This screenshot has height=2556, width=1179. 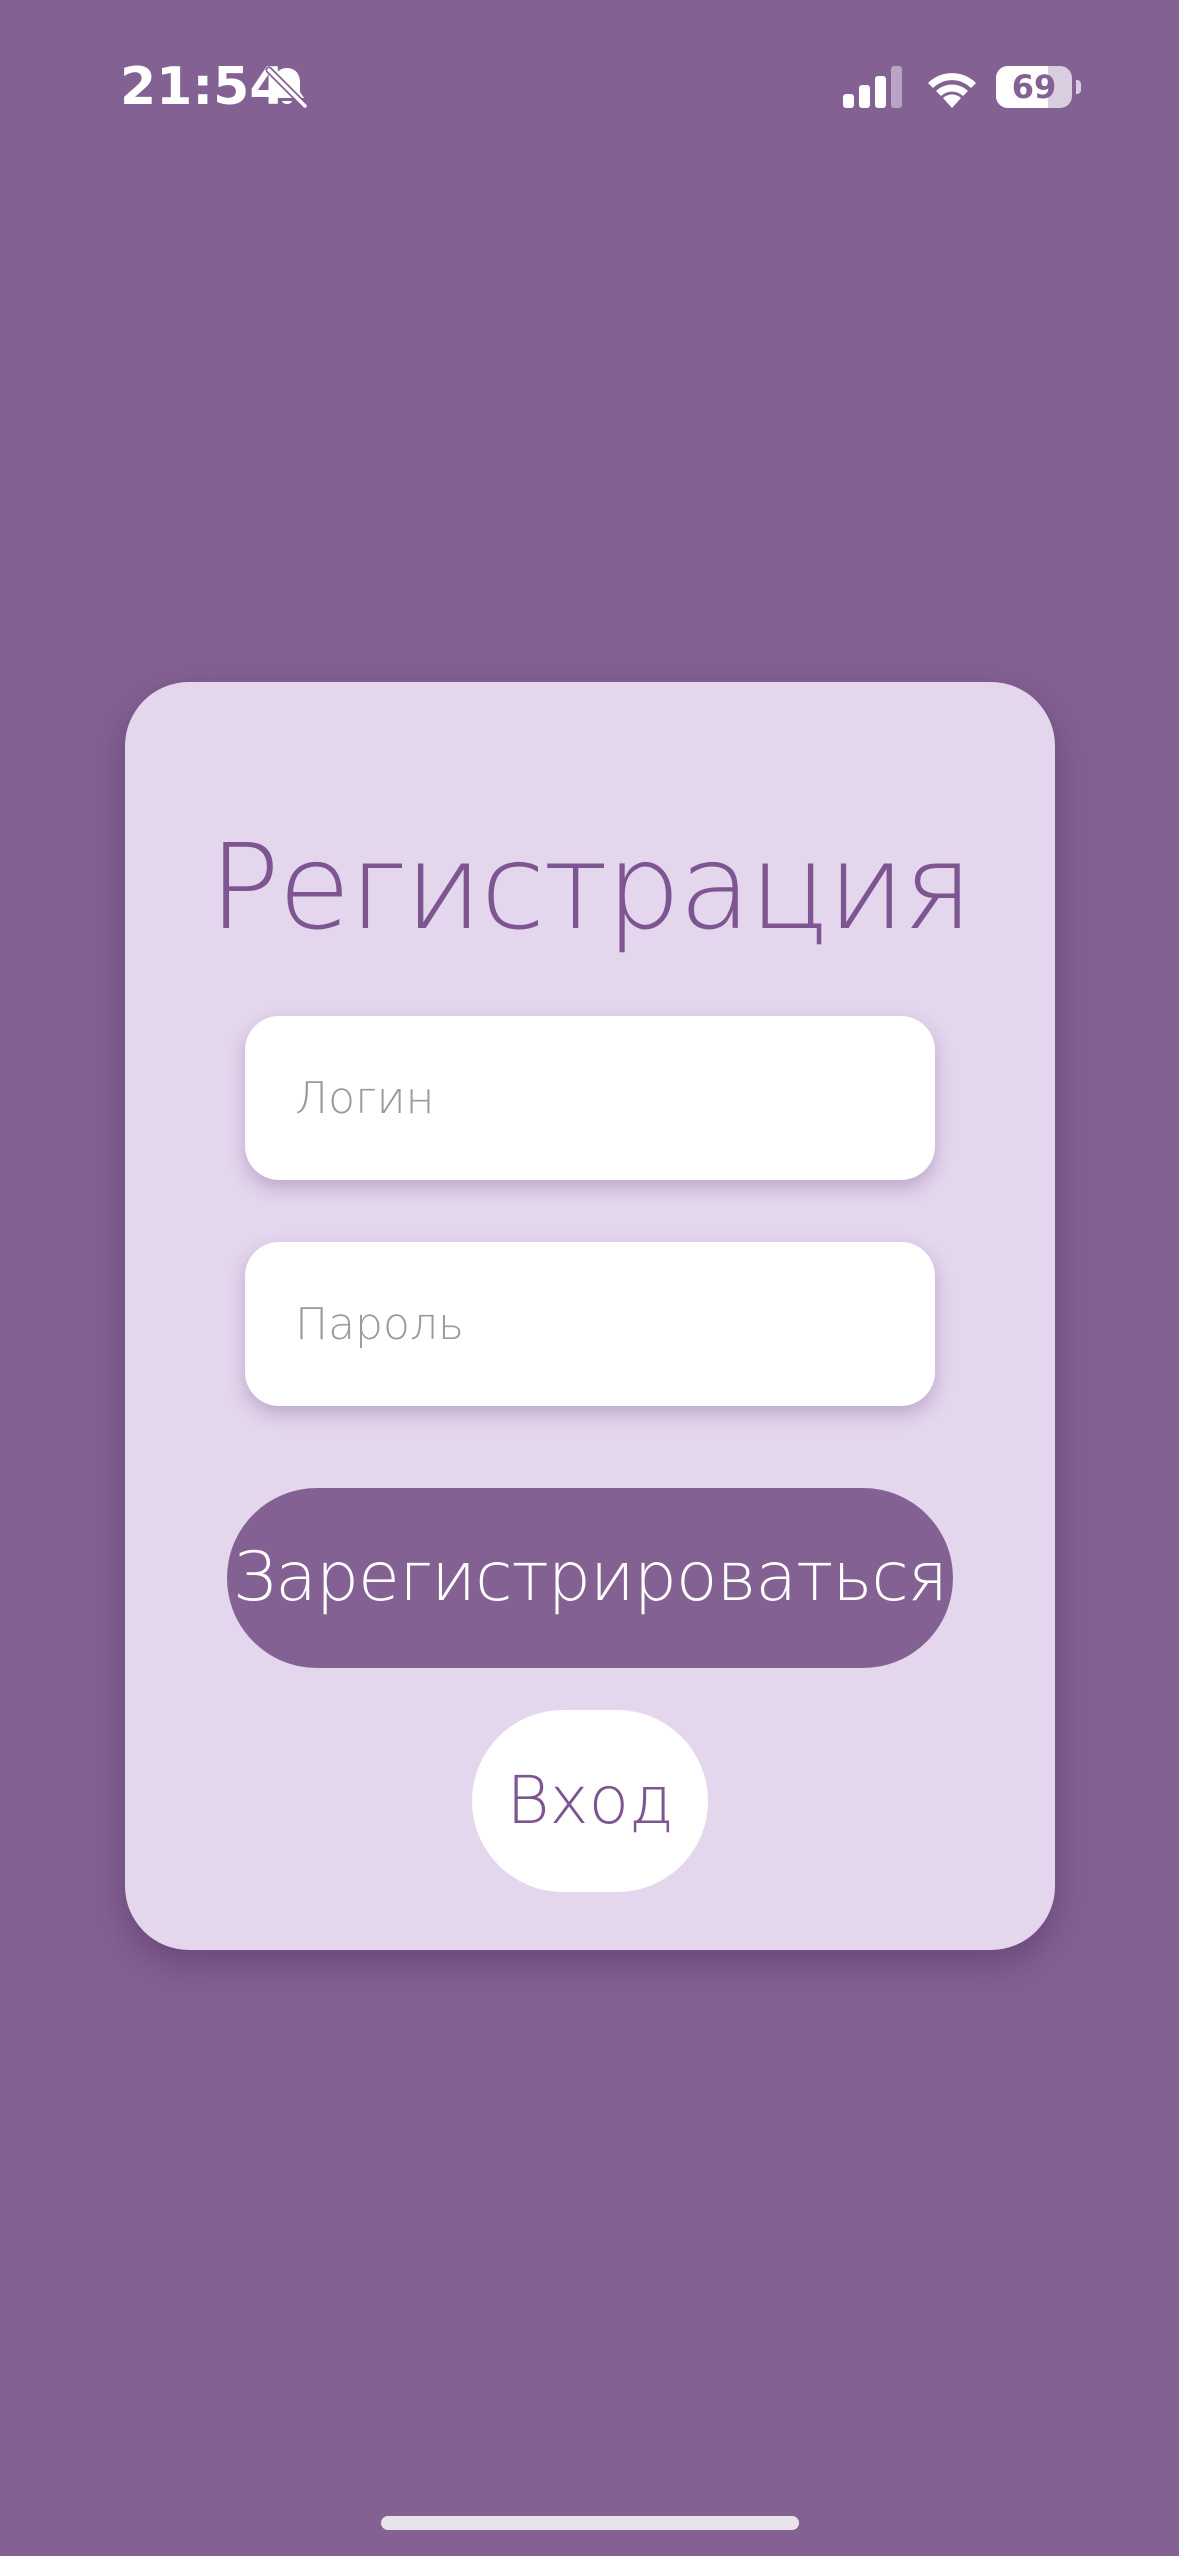 I want to click on login-button: Вход, so click(x=590, y=1801).